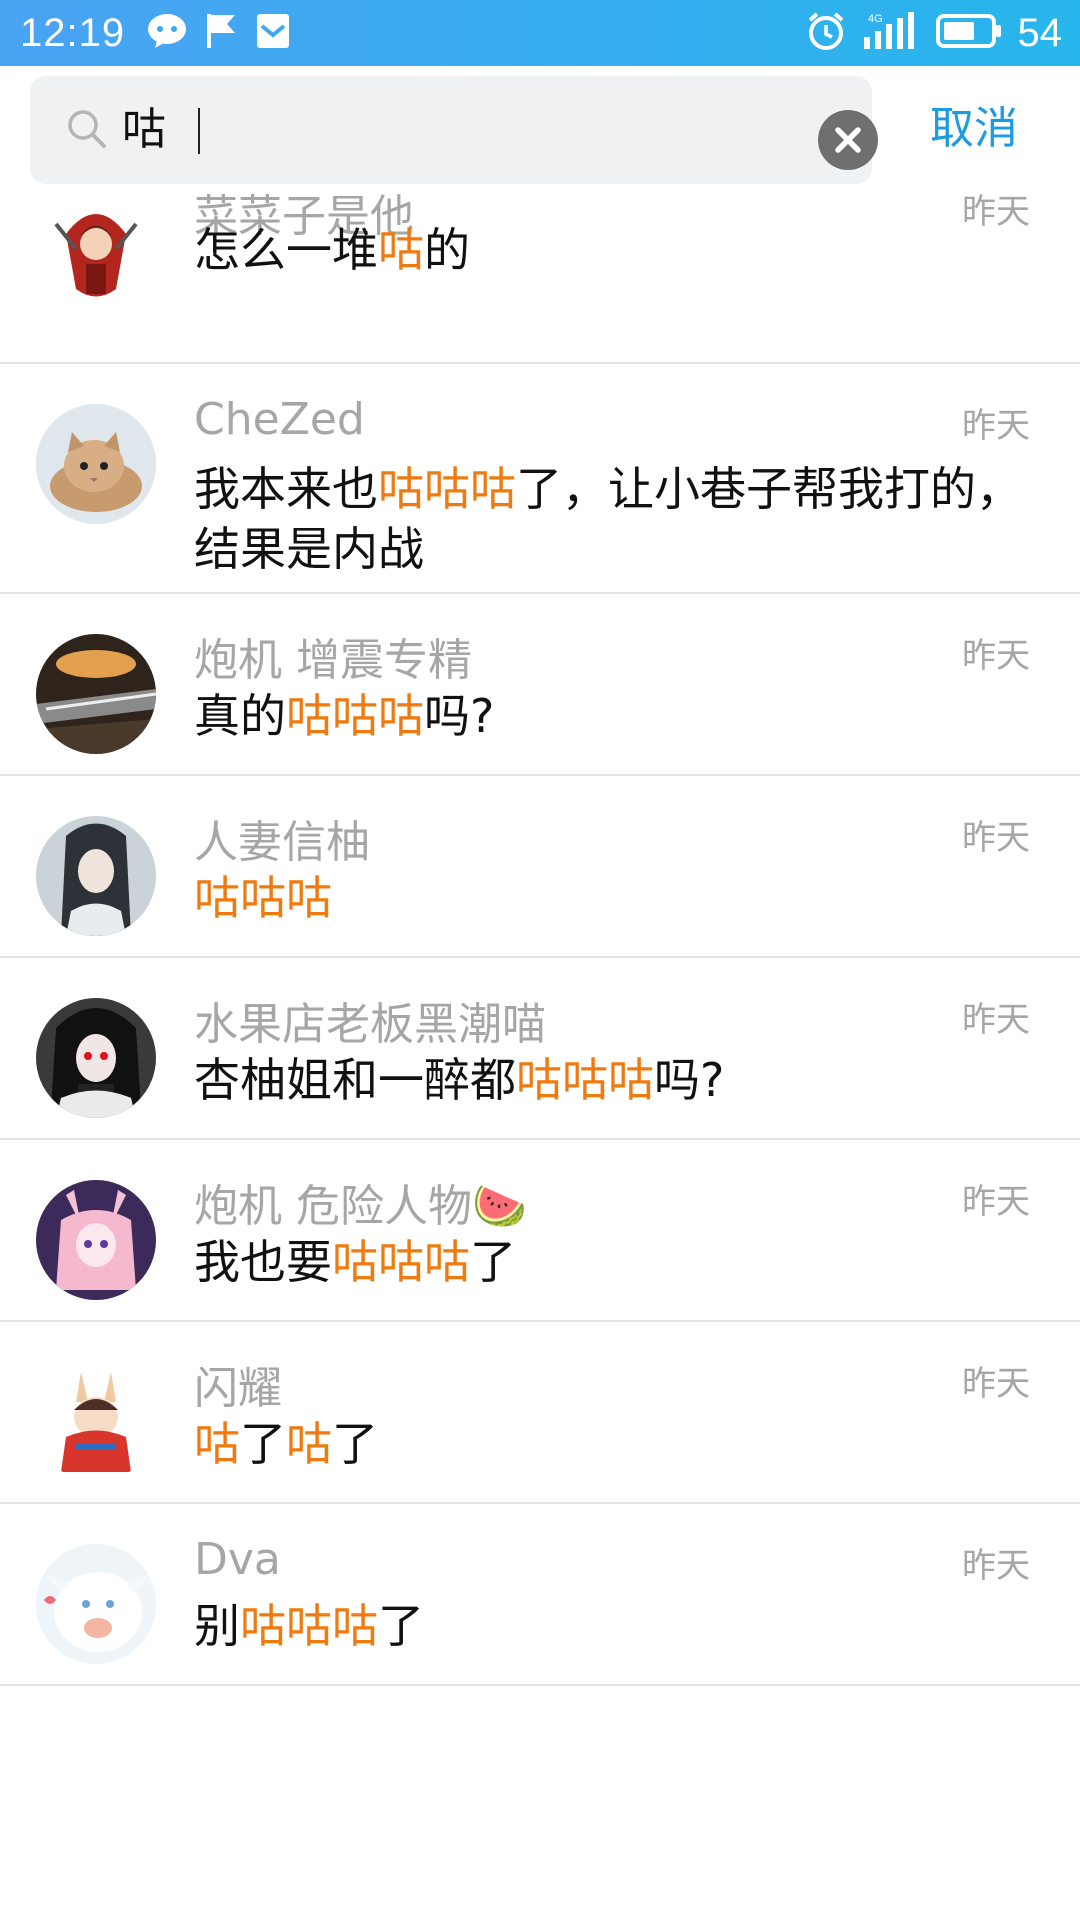 This screenshot has height=1920, width=1080. Describe the element at coordinates (263, 1262) in the screenshot. I see `message-text: 我也要` at that location.